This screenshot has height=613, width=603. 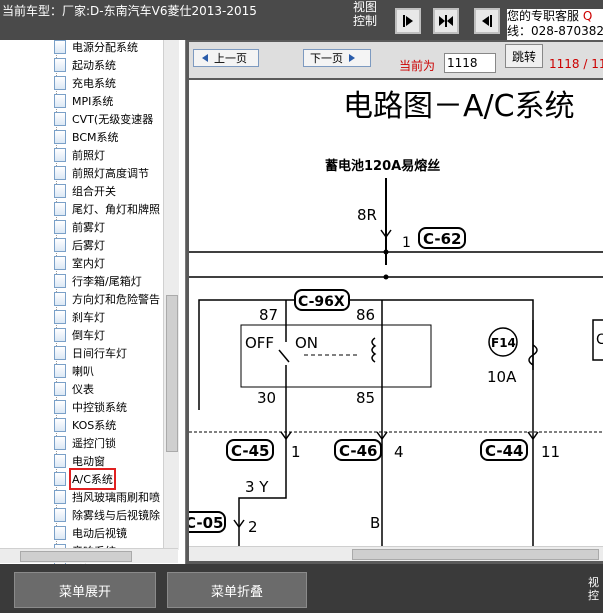 I want to click on nav-right-button, so click(x=408, y=21).